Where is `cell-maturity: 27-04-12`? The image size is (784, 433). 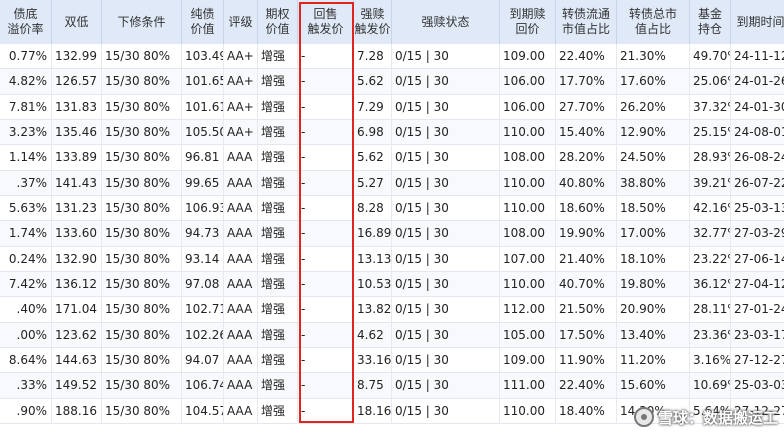
cell-maturity: 27-04-12 is located at coordinates (757, 284).